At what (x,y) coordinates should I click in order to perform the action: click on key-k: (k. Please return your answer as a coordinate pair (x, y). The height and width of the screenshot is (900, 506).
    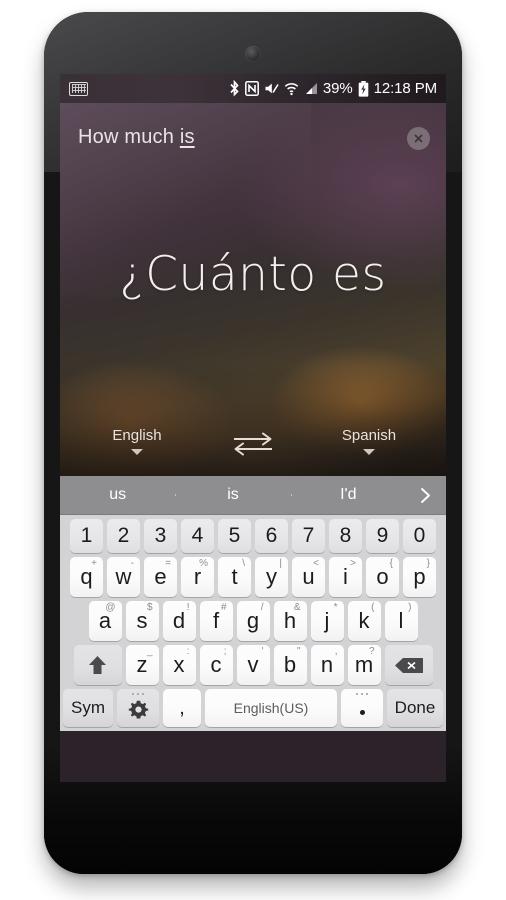
    Looking at the image, I should click on (364, 621).